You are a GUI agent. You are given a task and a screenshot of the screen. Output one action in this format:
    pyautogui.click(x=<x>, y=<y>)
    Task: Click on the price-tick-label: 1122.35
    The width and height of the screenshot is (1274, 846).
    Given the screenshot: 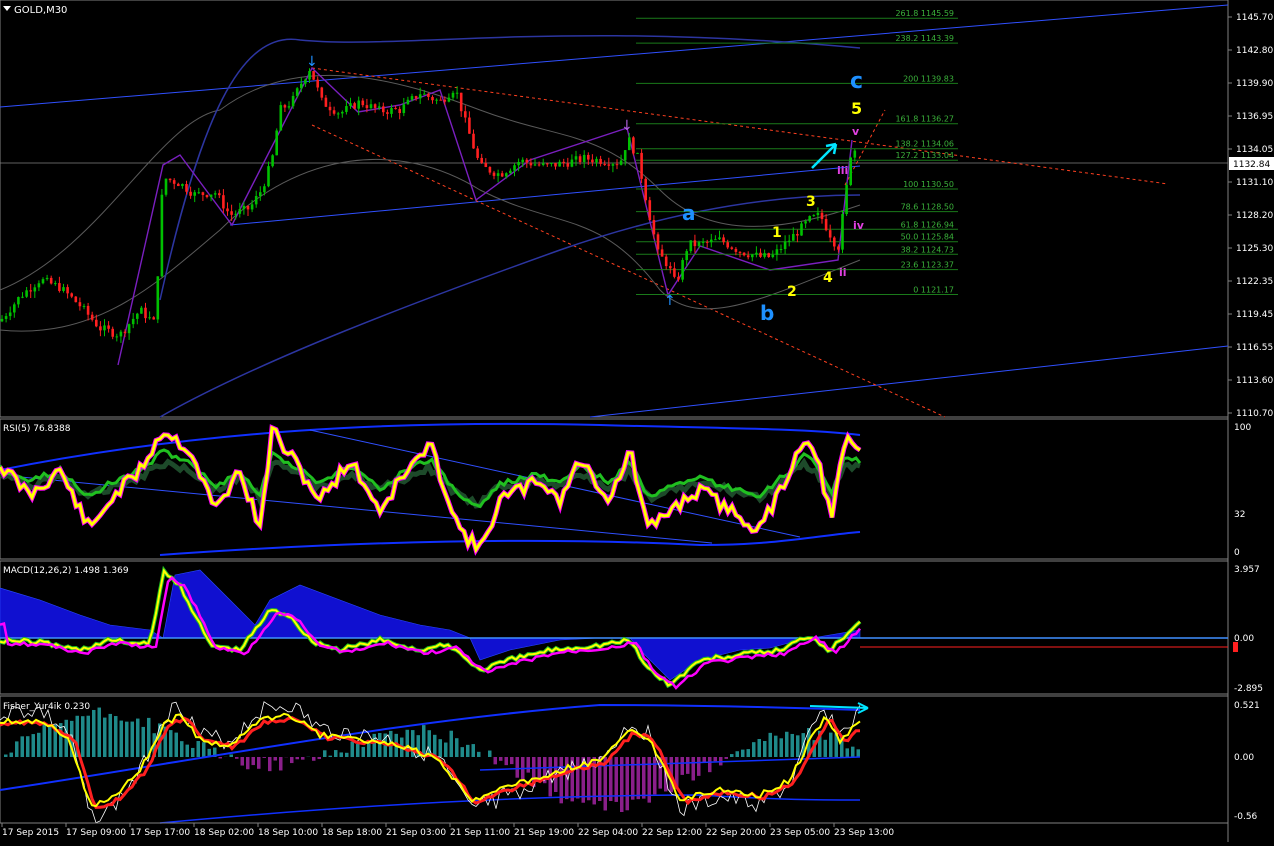 What is the action you would take?
    pyautogui.click(x=1254, y=282)
    